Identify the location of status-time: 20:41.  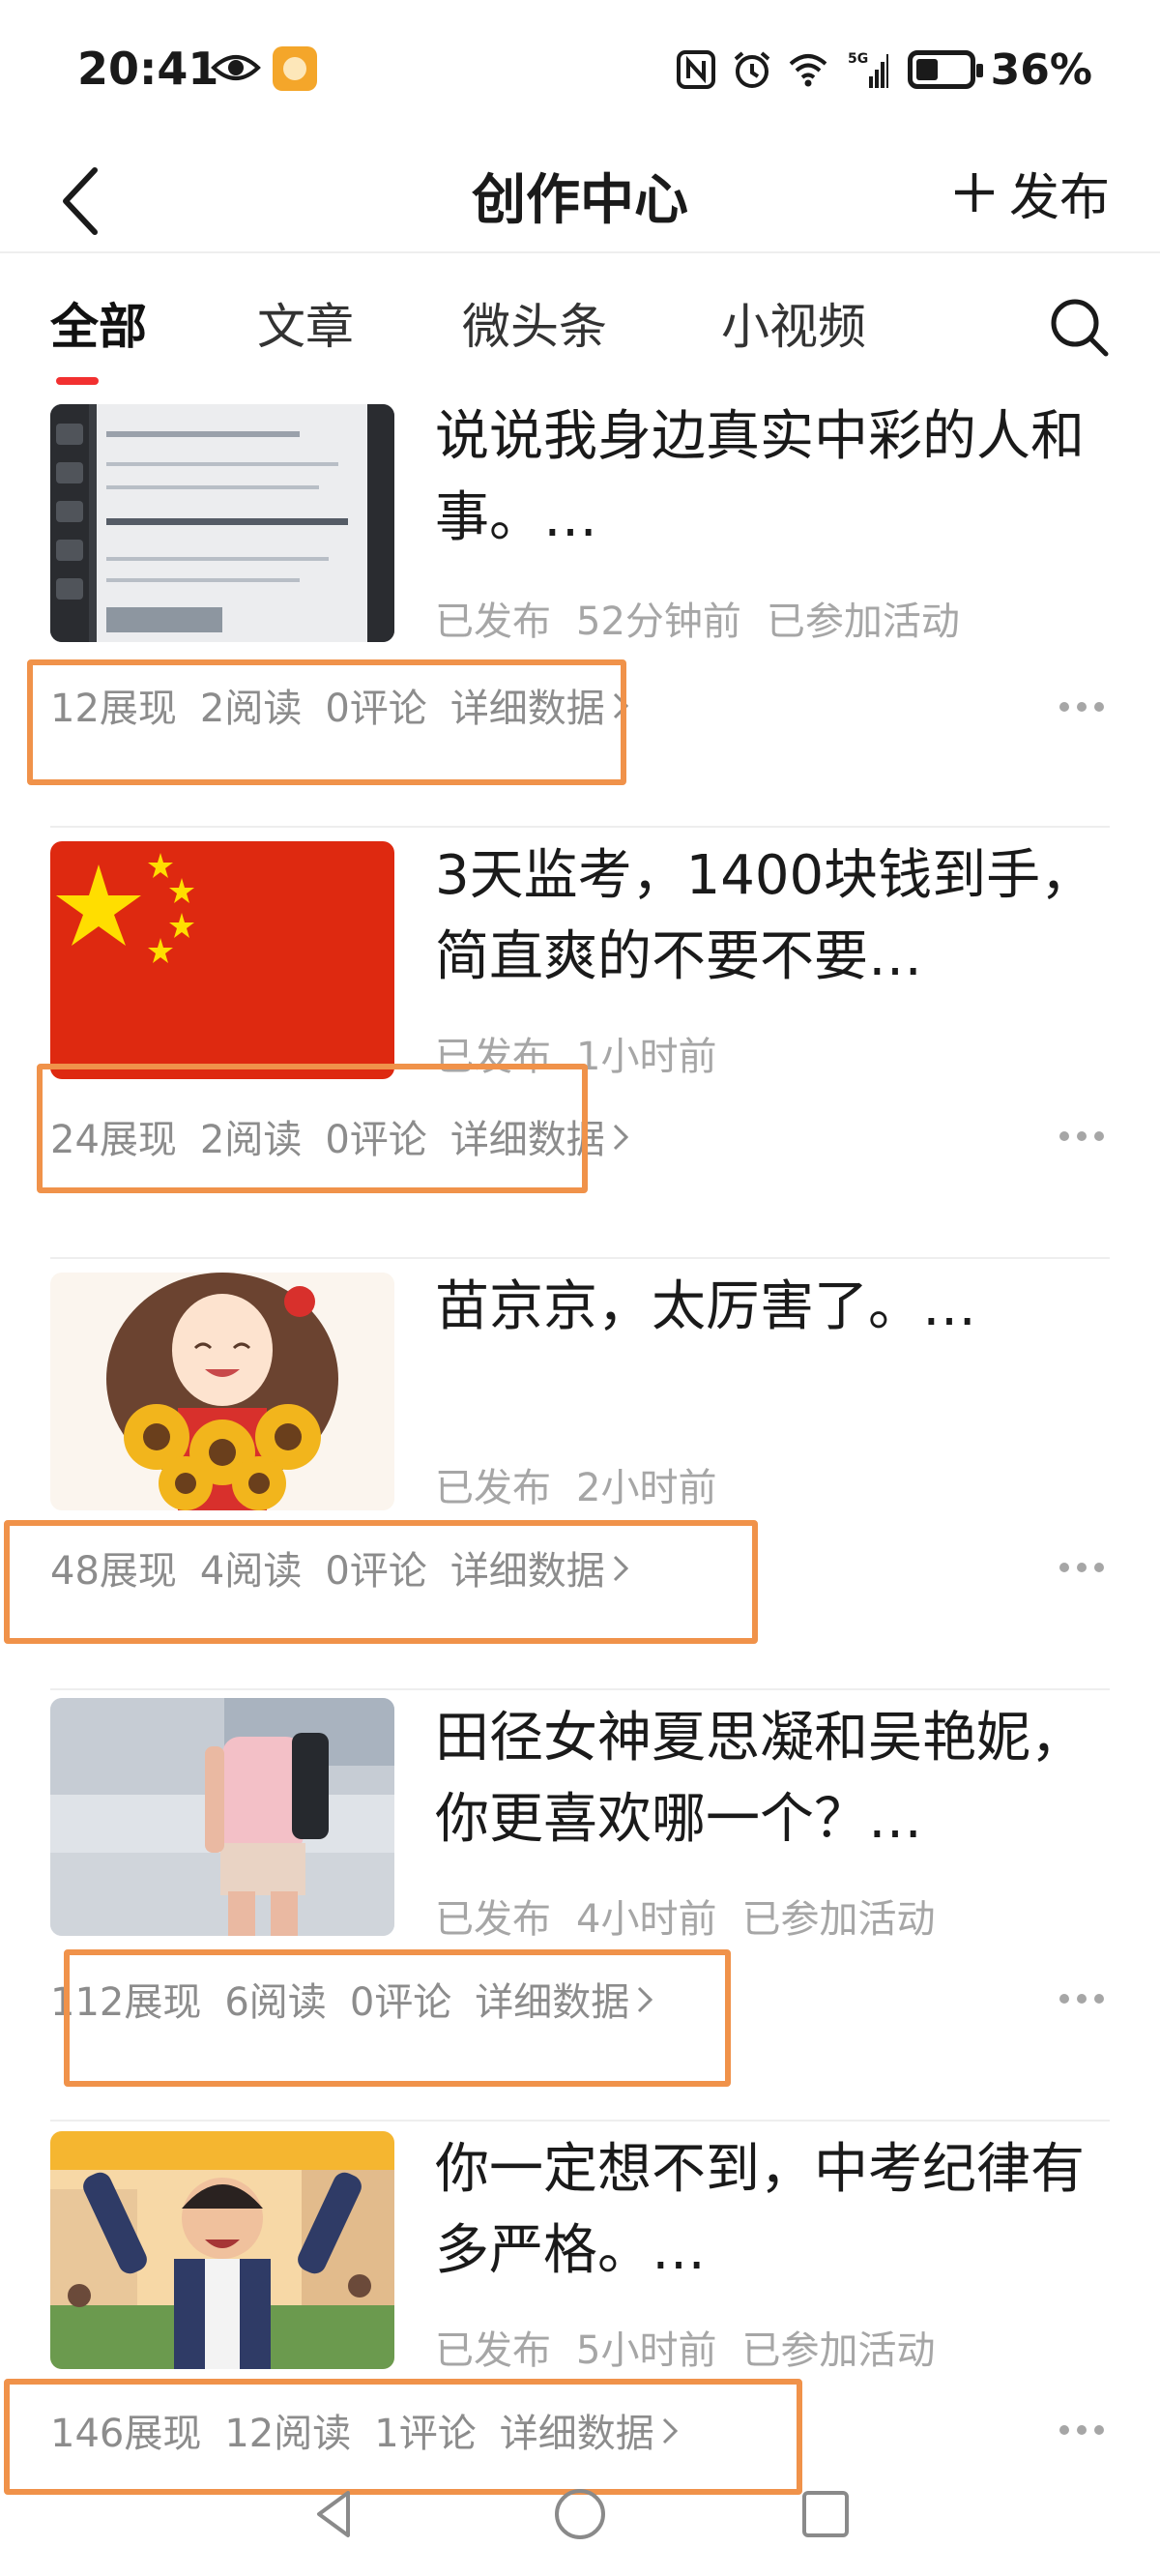
(148, 69).